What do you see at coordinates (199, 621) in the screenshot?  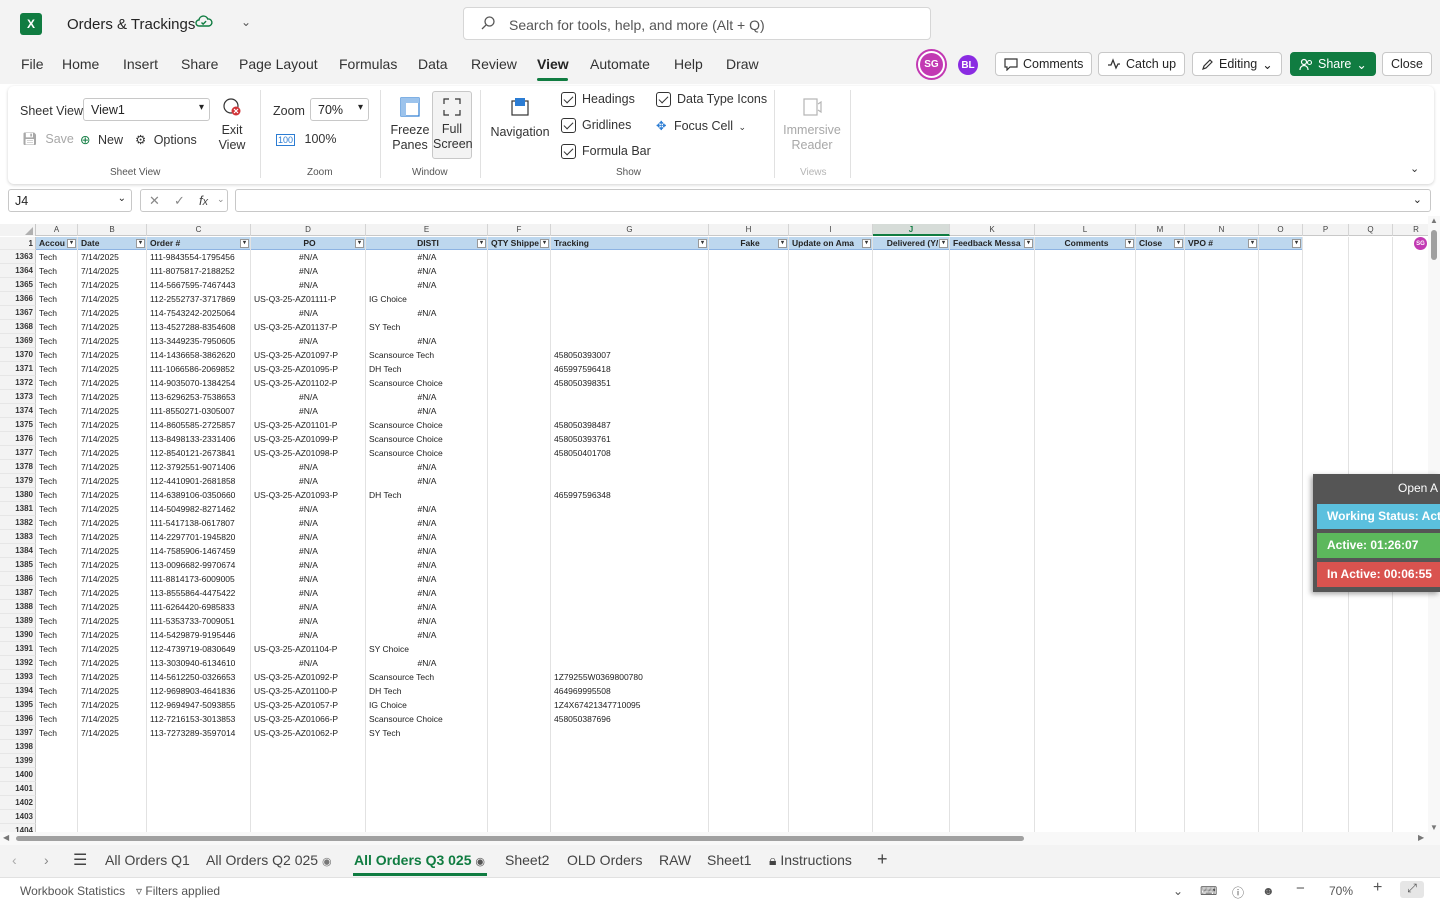 I see `table-cell: 111-5353733-7009051` at bounding box center [199, 621].